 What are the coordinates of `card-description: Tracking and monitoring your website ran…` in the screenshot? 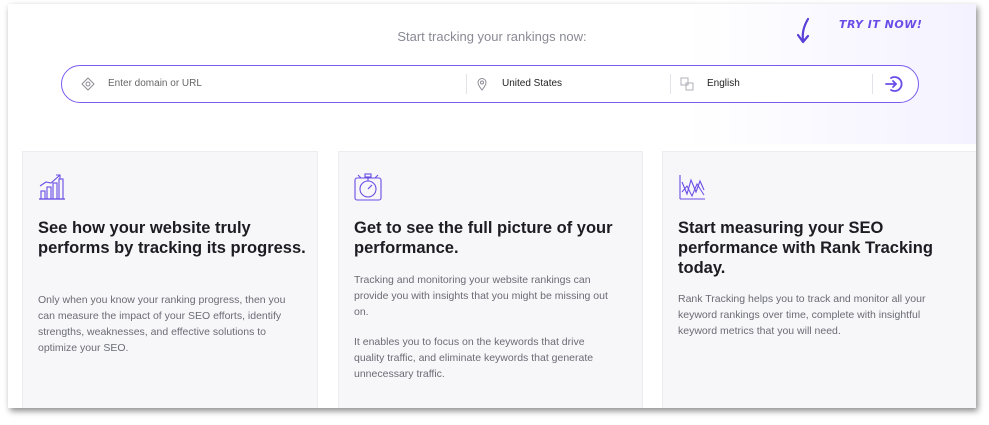 It's located at (481, 296).